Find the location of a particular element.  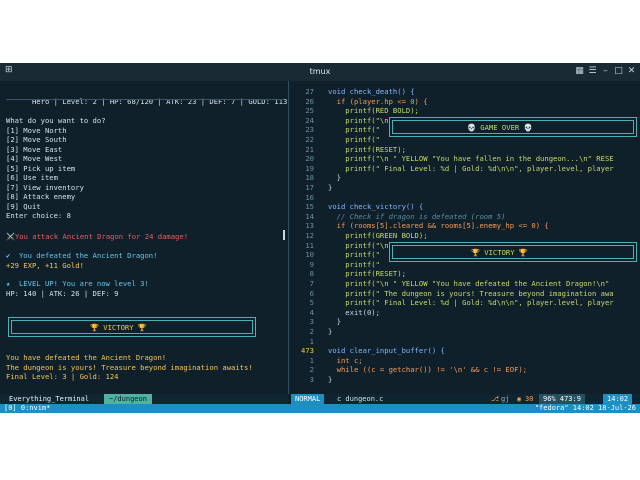

clock: 14:02 is located at coordinates (618, 399).